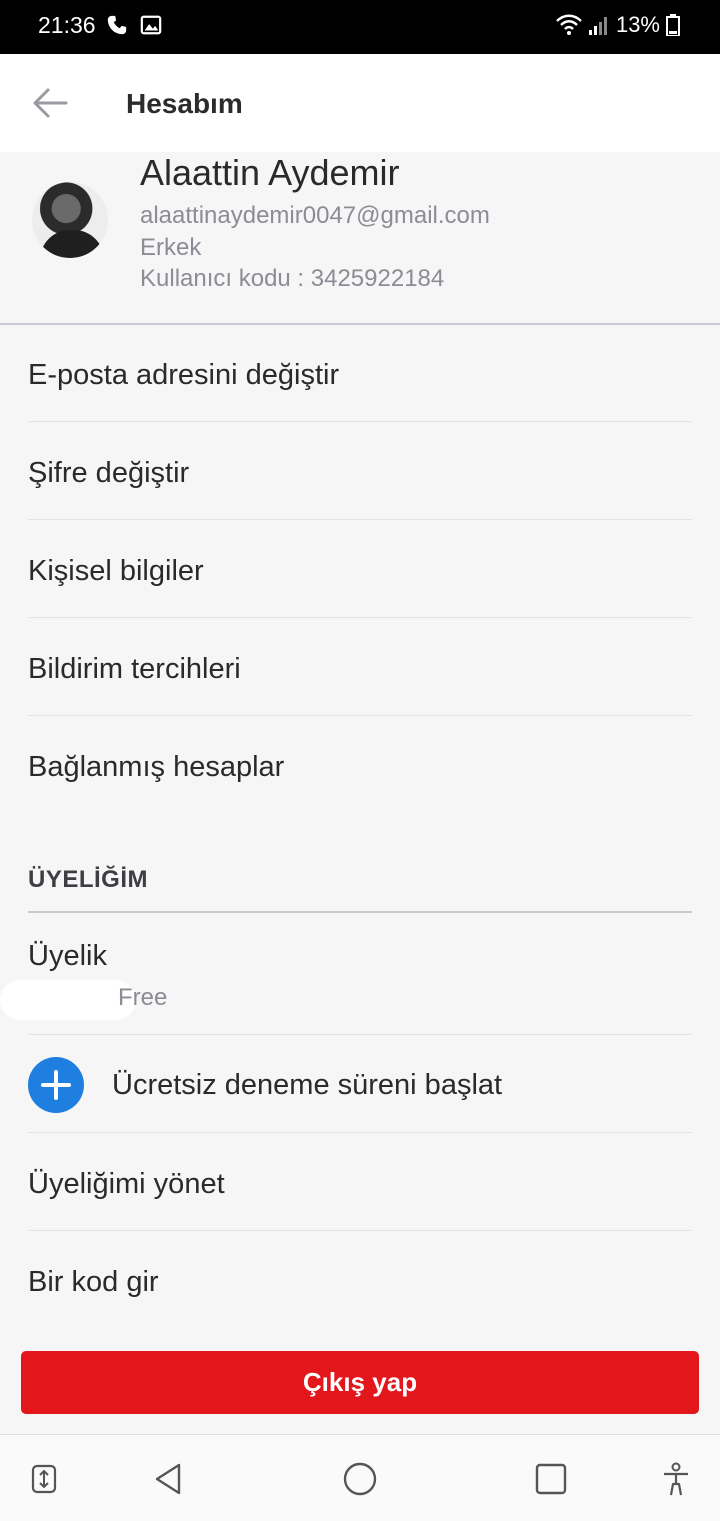 The height and width of the screenshot is (1521, 720). I want to click on system-nav-bar, so click(360, 1477).